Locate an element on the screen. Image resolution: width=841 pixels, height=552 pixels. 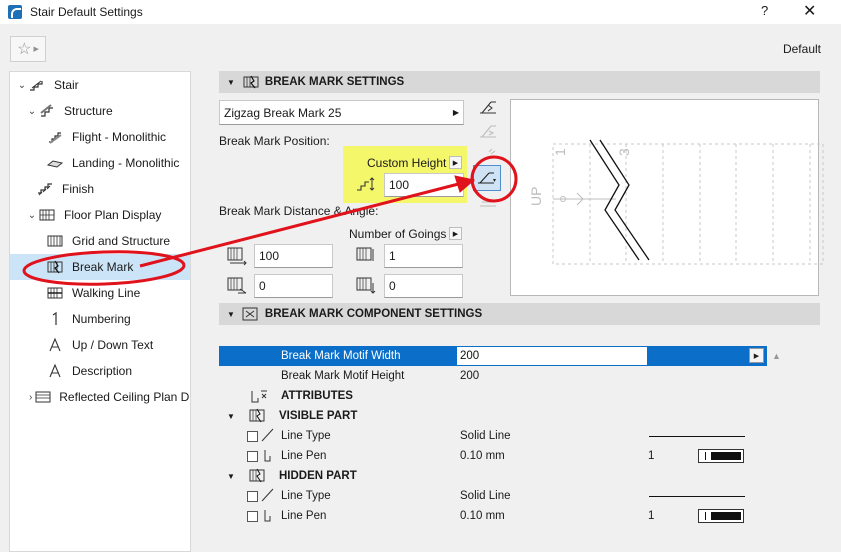
red-annotation-overlay is located at coordinates (270, 220).